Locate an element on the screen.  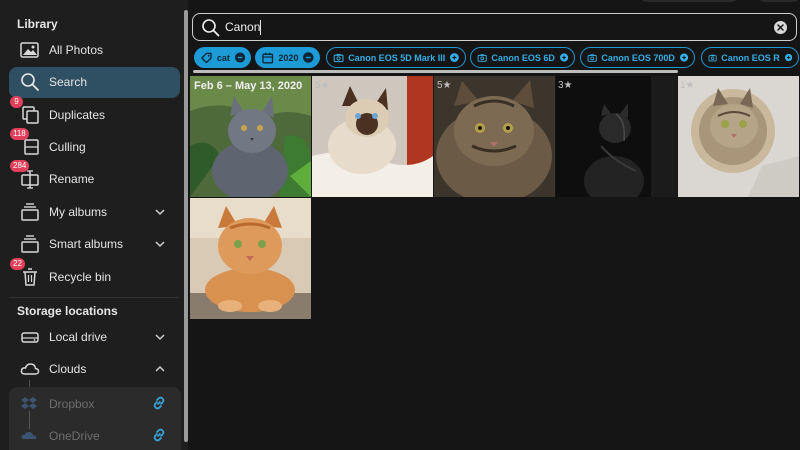
cloud-item-label: Dropbox is located at coordinates (72, 404).